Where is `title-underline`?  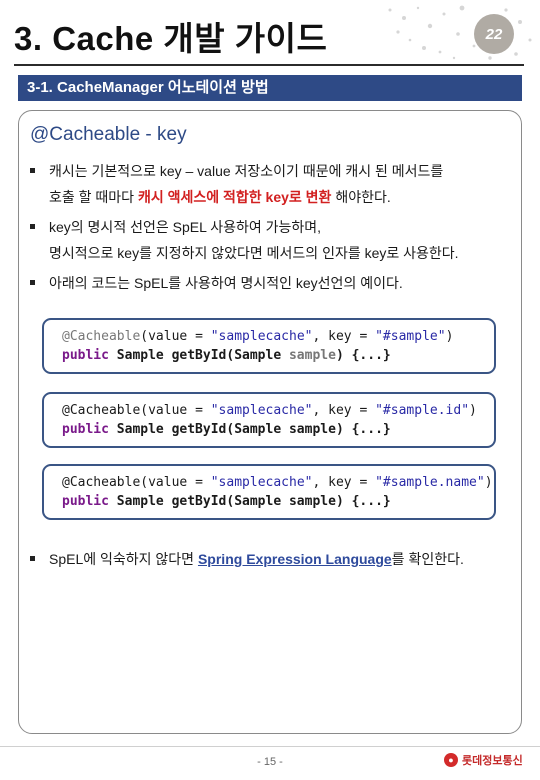
title-underline is located at coordinates (269, 65).